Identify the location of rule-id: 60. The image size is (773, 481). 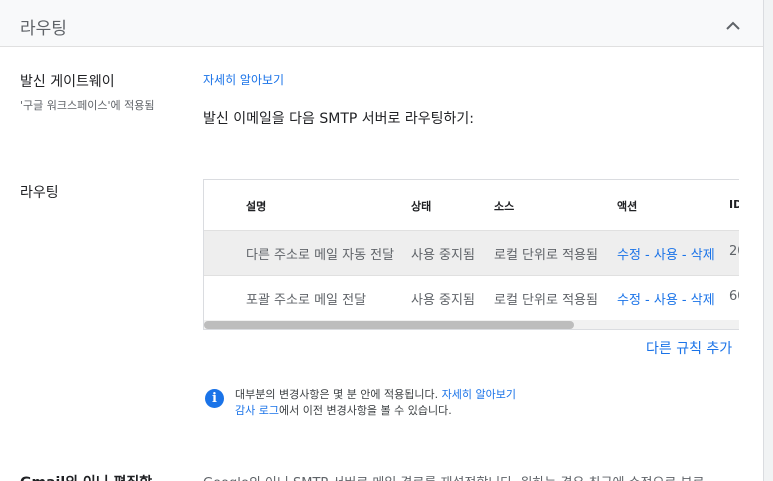
(734, 296).